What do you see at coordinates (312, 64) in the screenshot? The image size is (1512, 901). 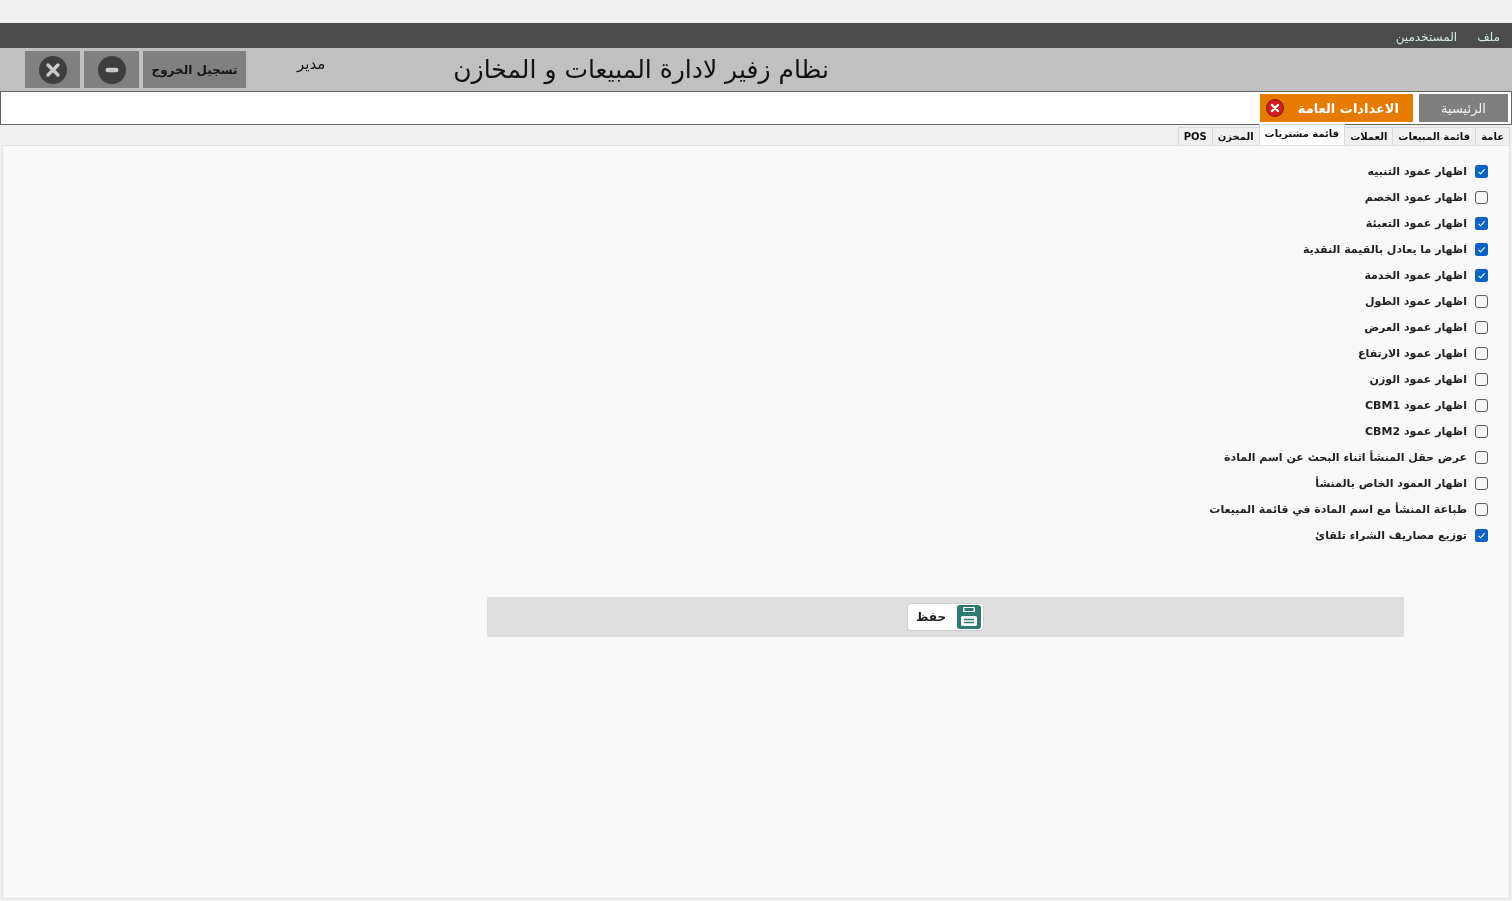 I see `user-role: مدير` at bounding box center [312, 64].